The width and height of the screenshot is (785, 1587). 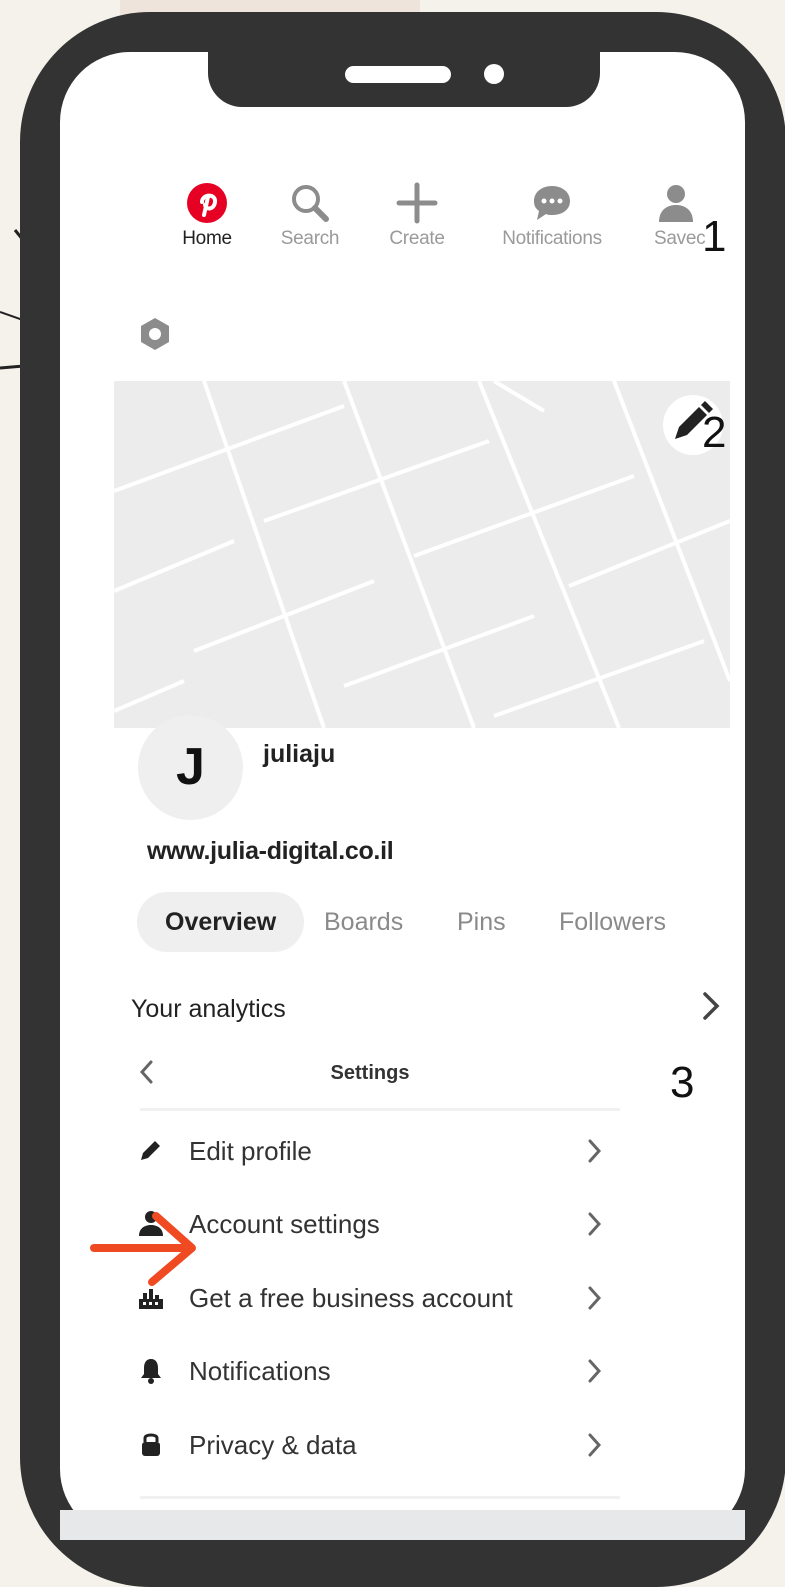 I want to click on settings-item-account-settings: Account settings, so click(x=377, y=1225).